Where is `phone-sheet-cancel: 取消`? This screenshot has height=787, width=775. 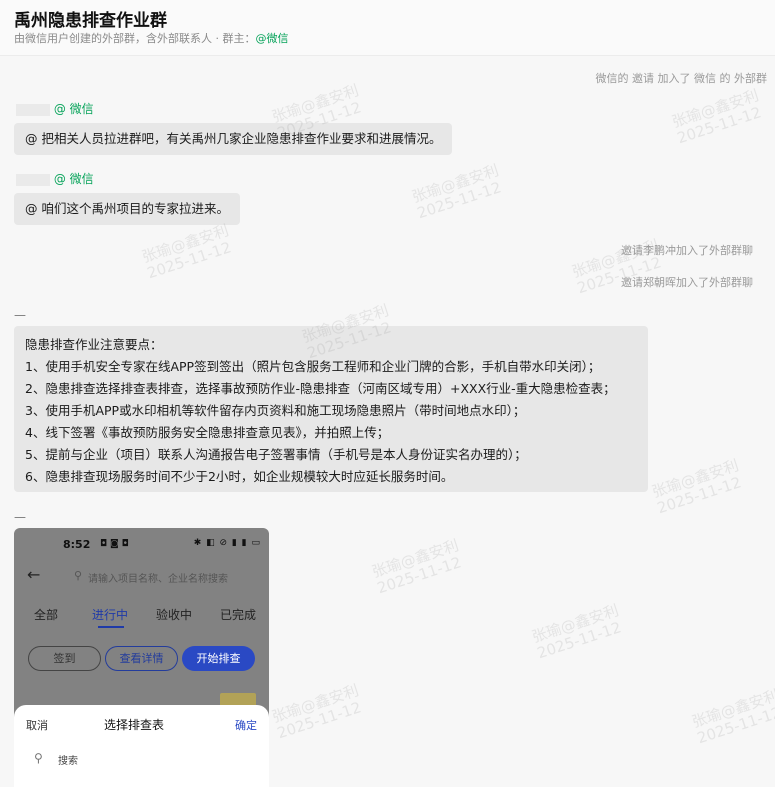
phone-sheet-cancel: 取消 is located at coordinates (37, 725).